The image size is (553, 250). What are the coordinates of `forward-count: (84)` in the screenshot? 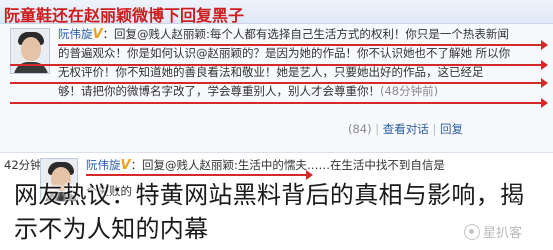 It's located at (360, 129).